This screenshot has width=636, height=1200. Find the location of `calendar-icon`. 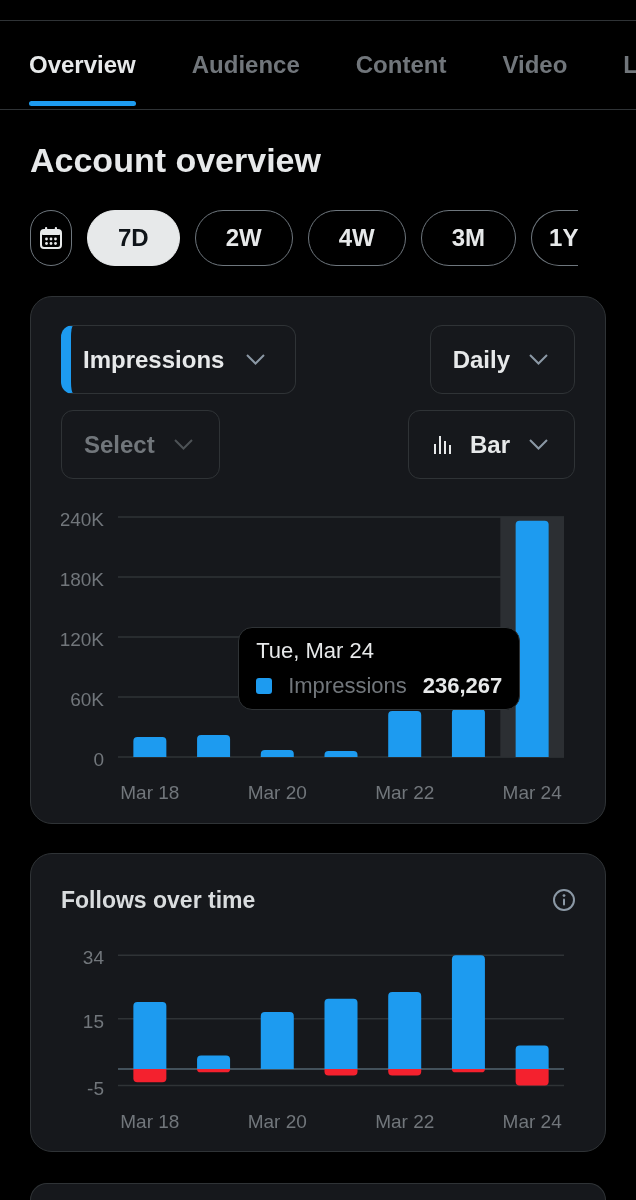

calendar-icon is located at coordinates (51, 238).